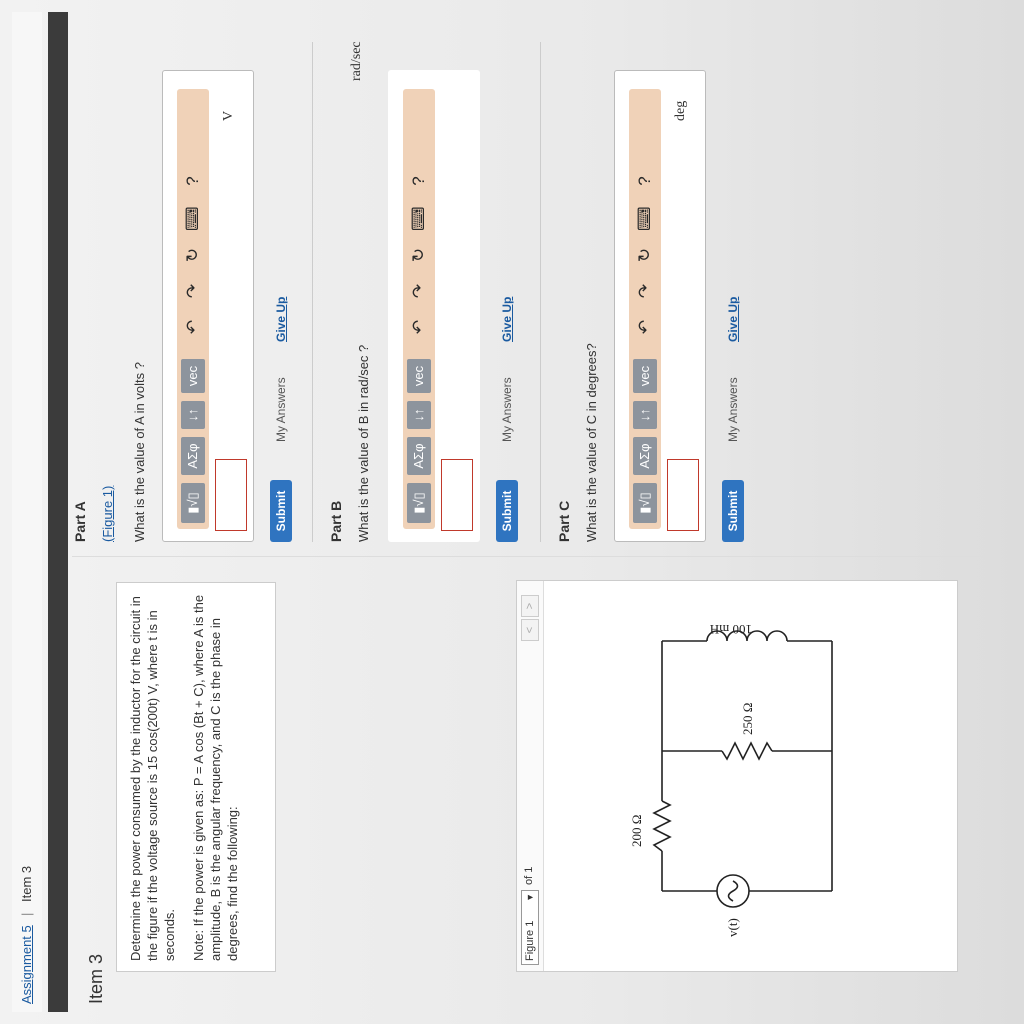 The image size is (1024, 1024). Describe the element at coordinates (530, 630) in the screenshot. I see `figure-prev-button: <` at that location.